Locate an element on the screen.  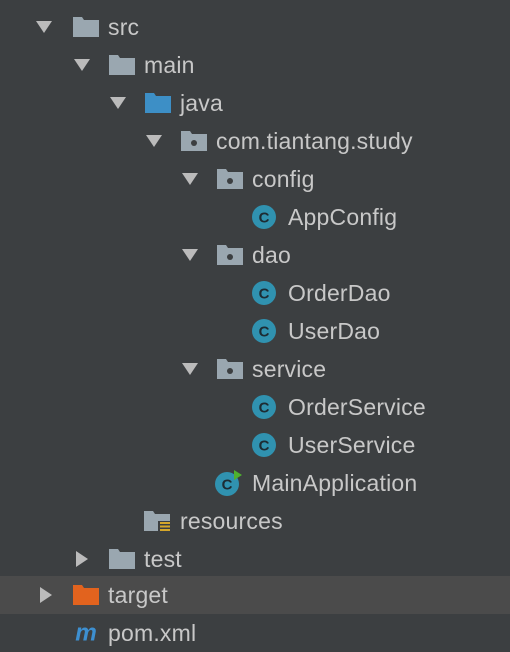
tree-item-orderservice: C OrderService is located at coordinates (255, 407).